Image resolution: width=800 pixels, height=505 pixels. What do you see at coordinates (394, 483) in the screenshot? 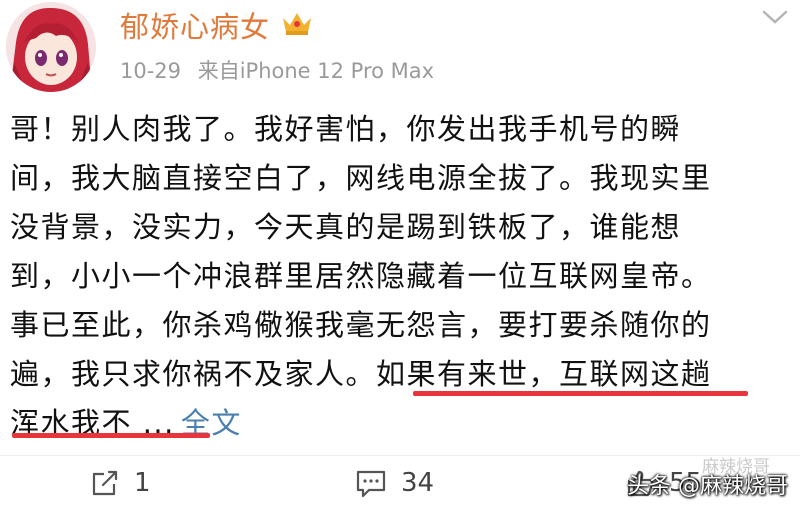
I see `comment-button: 34` at bounding box center [394, 483].